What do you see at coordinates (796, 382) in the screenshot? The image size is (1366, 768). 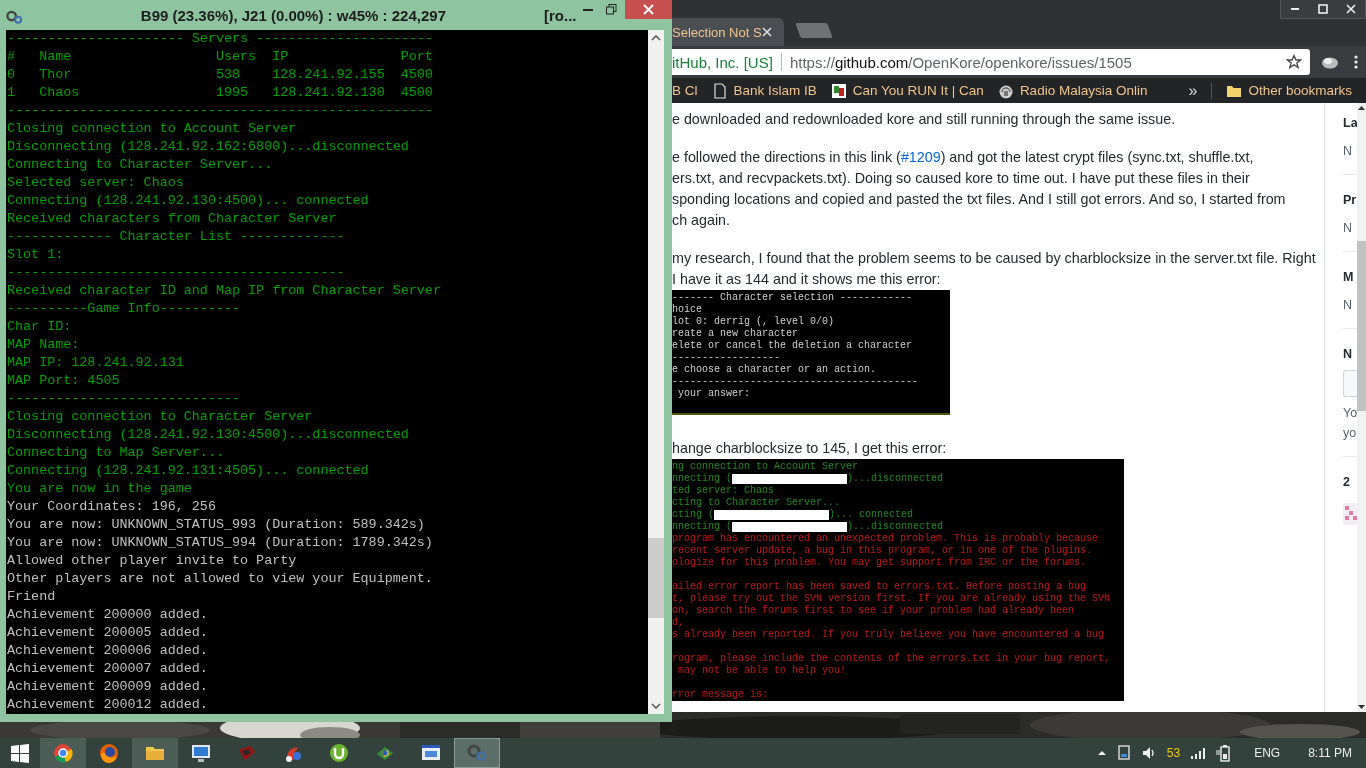 I see `terminal-line: -----------------------------------------` at bounding box center [796, 382].